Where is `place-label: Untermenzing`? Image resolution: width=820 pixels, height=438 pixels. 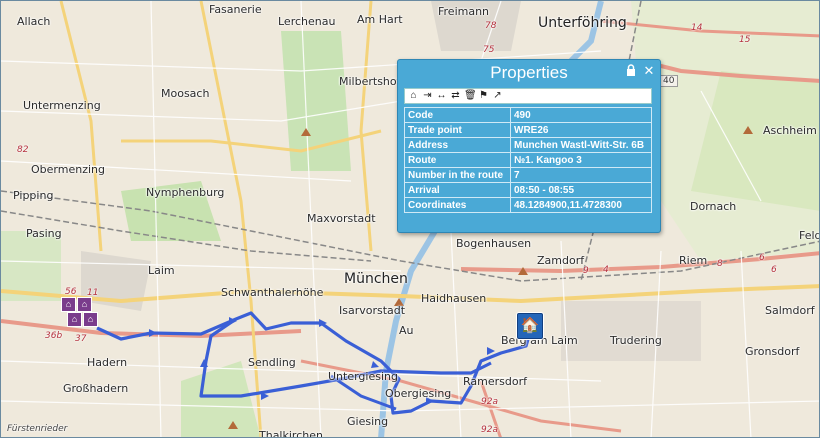
place-label: Untermenzing is located at coordinates (62, 105).